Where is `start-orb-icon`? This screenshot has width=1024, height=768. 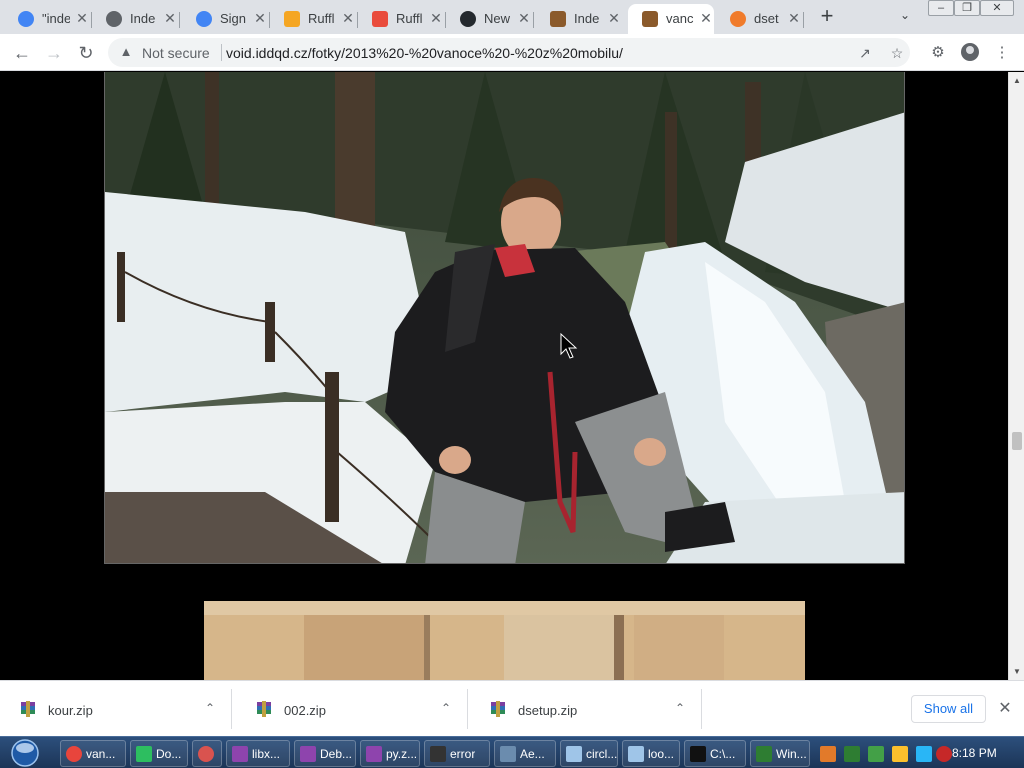 start-orb-icon is located at coordinates (25, 753).